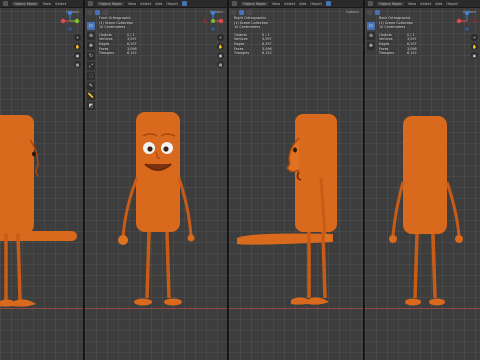 Image resolution: width=480 pixels, height=360 pixels. What do you see at coordinates (287, 209) in the screenshot?
I see `character-right-view` at bounding box center [287, 209].